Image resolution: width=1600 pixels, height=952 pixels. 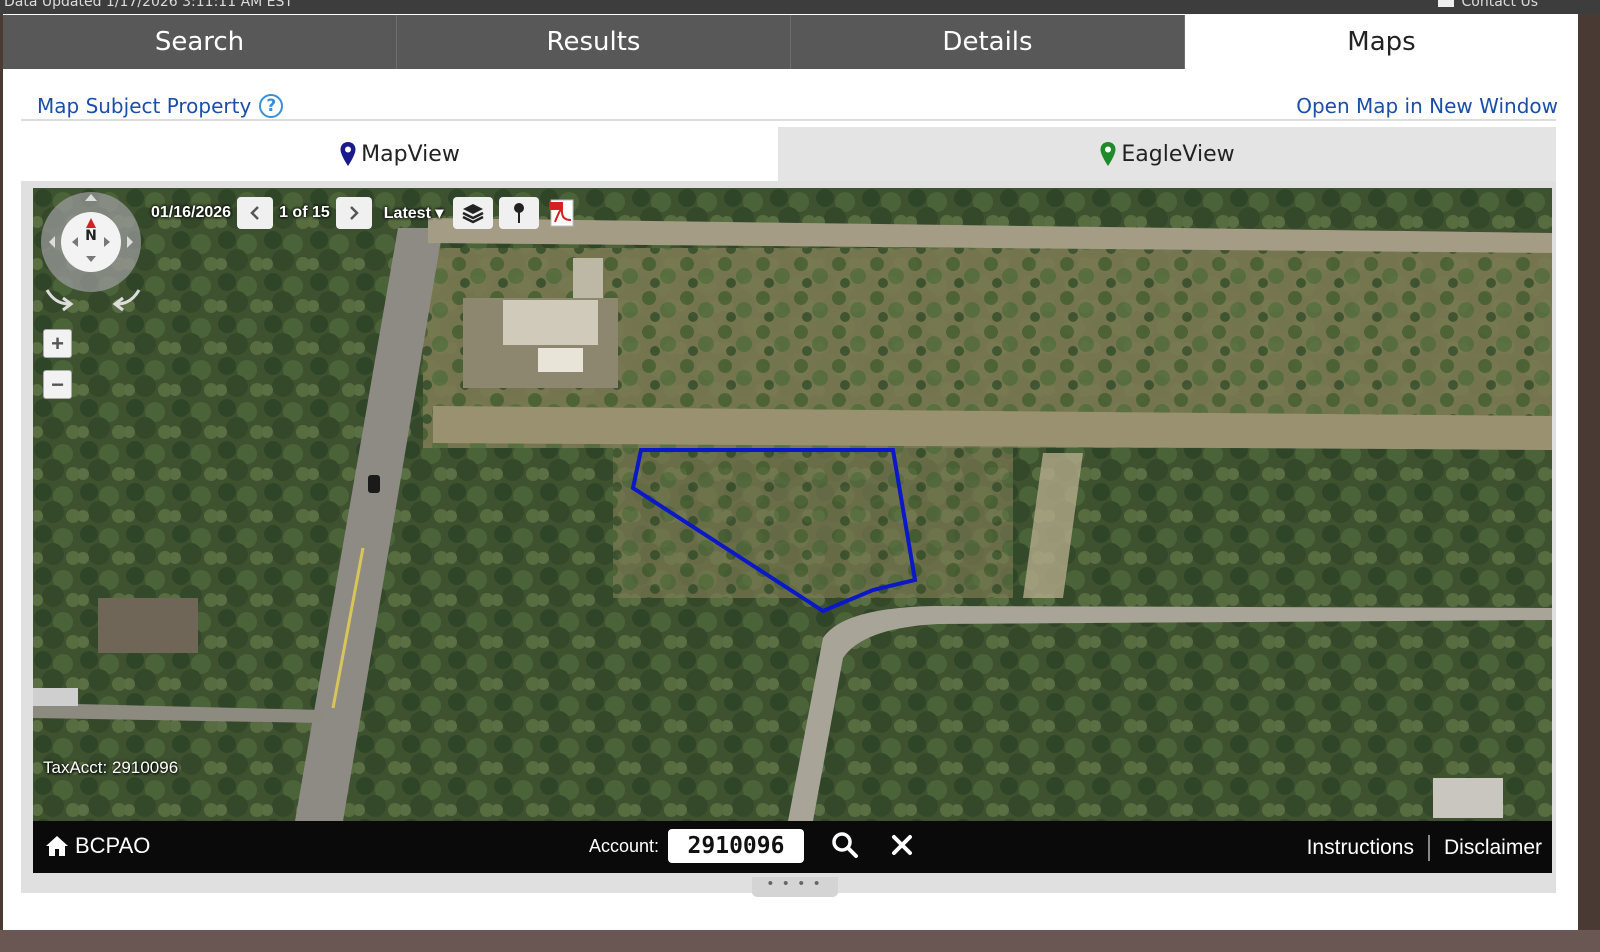 What do you see at coordinates (1499, 5) in the screenshot?
I see `contact-us-label: Contact Us` at bounding box center [1499, 5].